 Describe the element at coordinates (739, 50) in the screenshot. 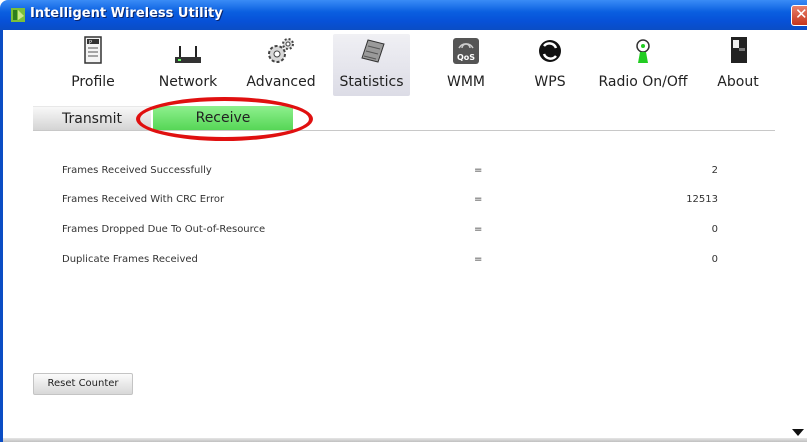

I see `about-icon` at that location.